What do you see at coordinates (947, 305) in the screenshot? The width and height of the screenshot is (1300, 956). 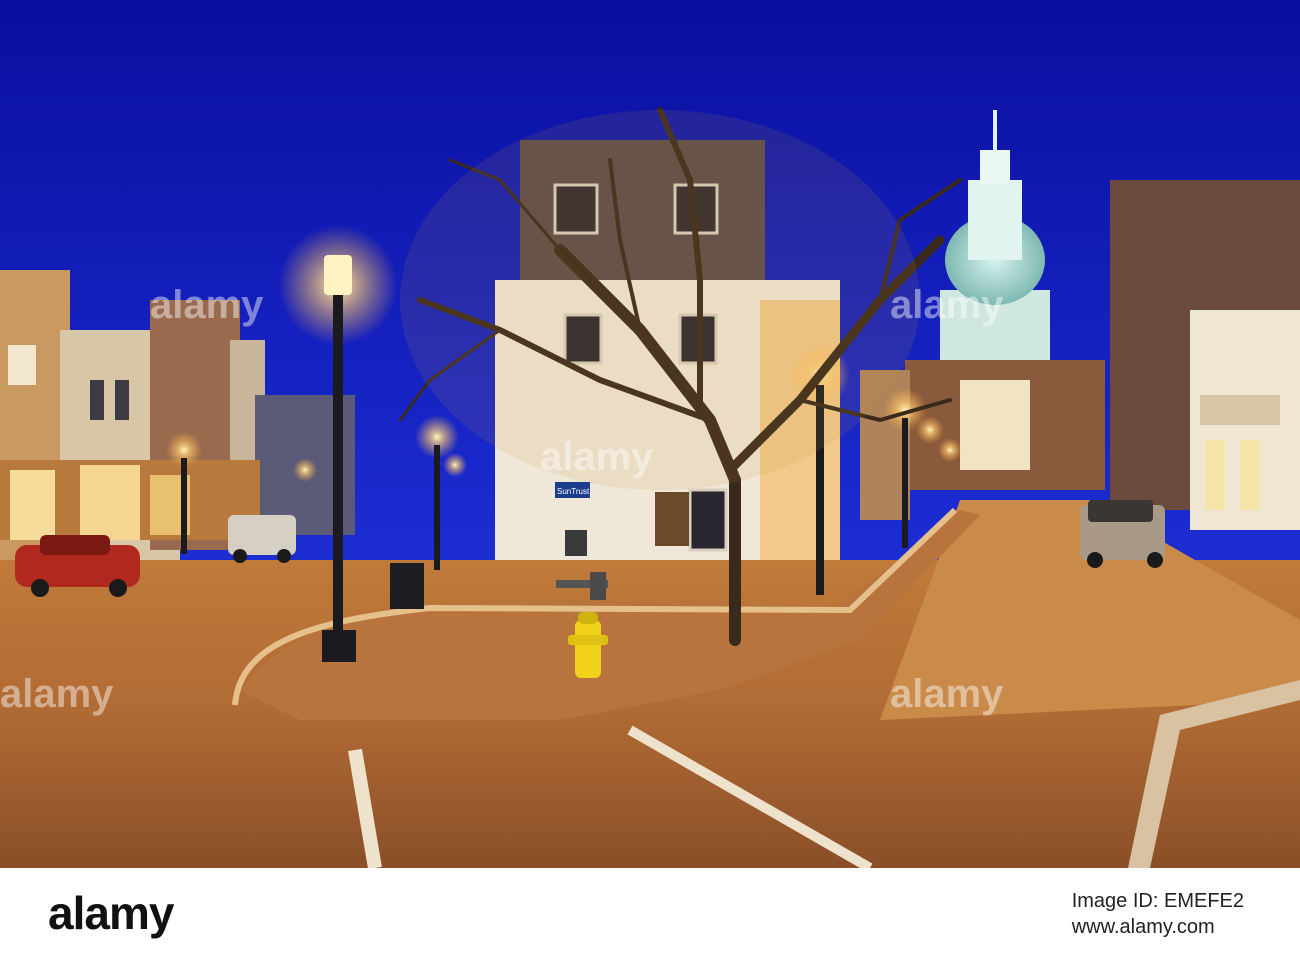 I see `watermark-top-right: alamy` at bounding box center [947, 305].